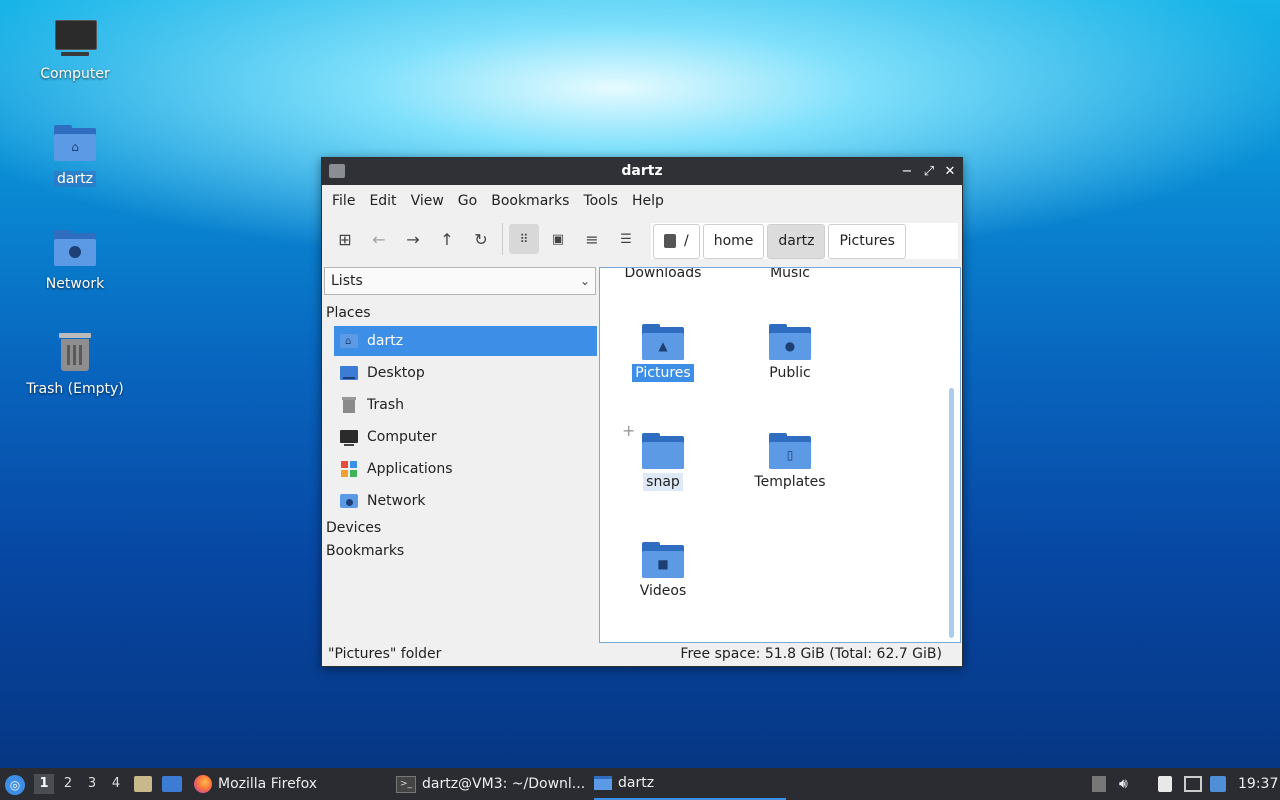 The height and width of the screenshot is (800, 1280). What do you see at coordinates (867, 241) in the screenshot?
I see `path-crumb-pictures: Pictures` at bounding box center [867, 241].